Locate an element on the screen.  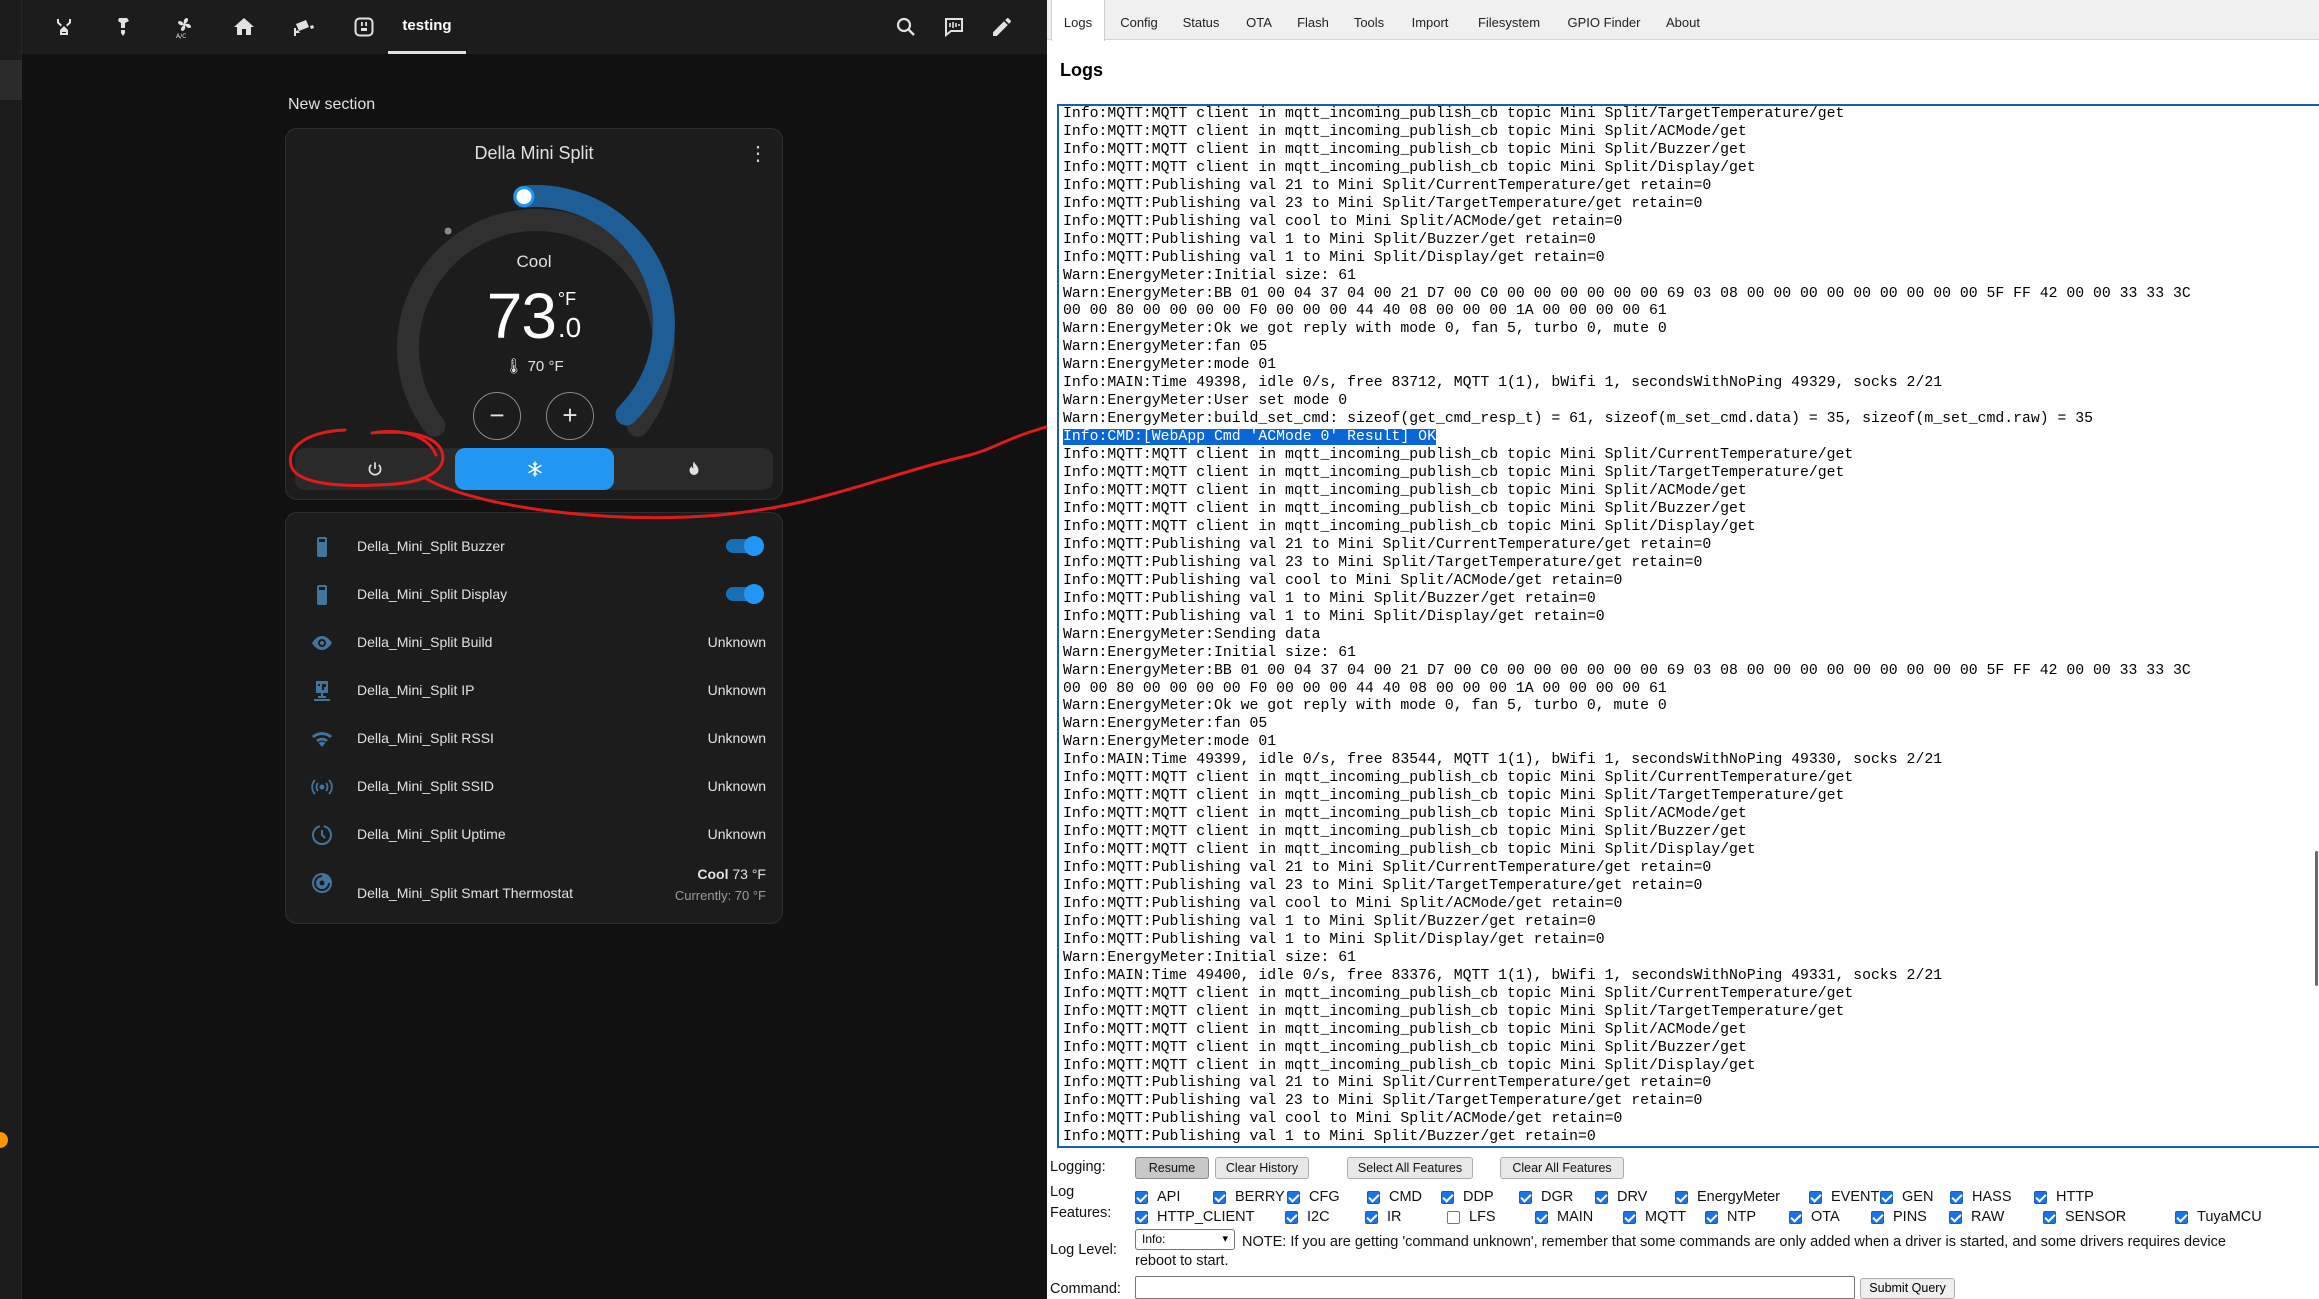
tab-filesystem: Filesystem is located at coordinates (1509, 20).